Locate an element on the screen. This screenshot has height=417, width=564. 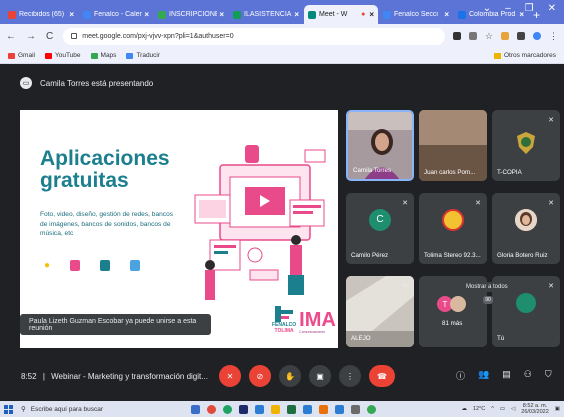
extension-icon is located at coordinates (505, 36).